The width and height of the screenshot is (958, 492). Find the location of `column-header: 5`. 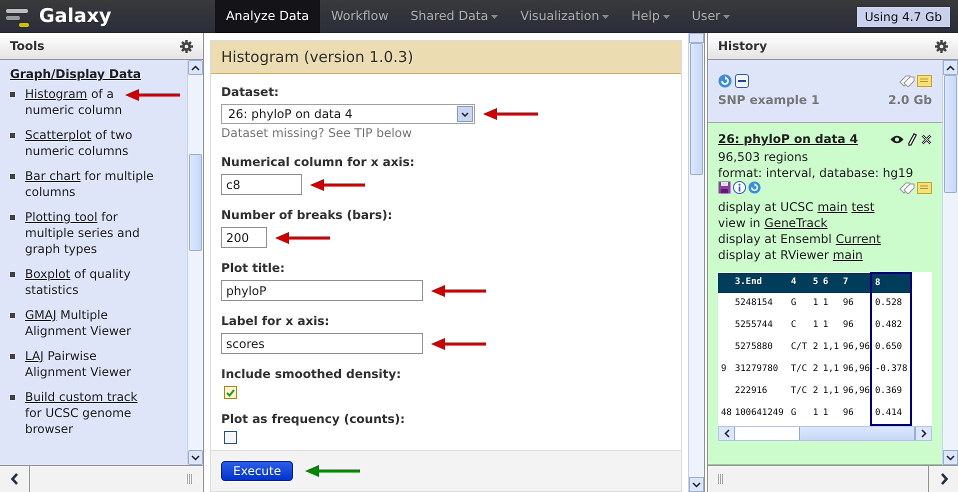

column-header: 5 is located at coordinates (815, 283).